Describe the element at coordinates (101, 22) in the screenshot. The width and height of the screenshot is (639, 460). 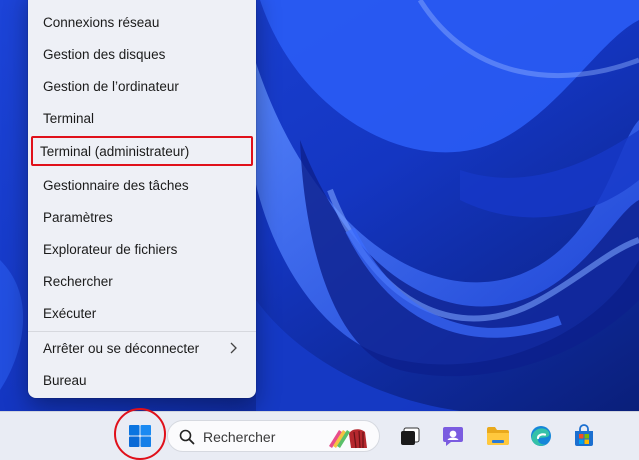
I see `menu-item-label: Connexions réseau` at that location.